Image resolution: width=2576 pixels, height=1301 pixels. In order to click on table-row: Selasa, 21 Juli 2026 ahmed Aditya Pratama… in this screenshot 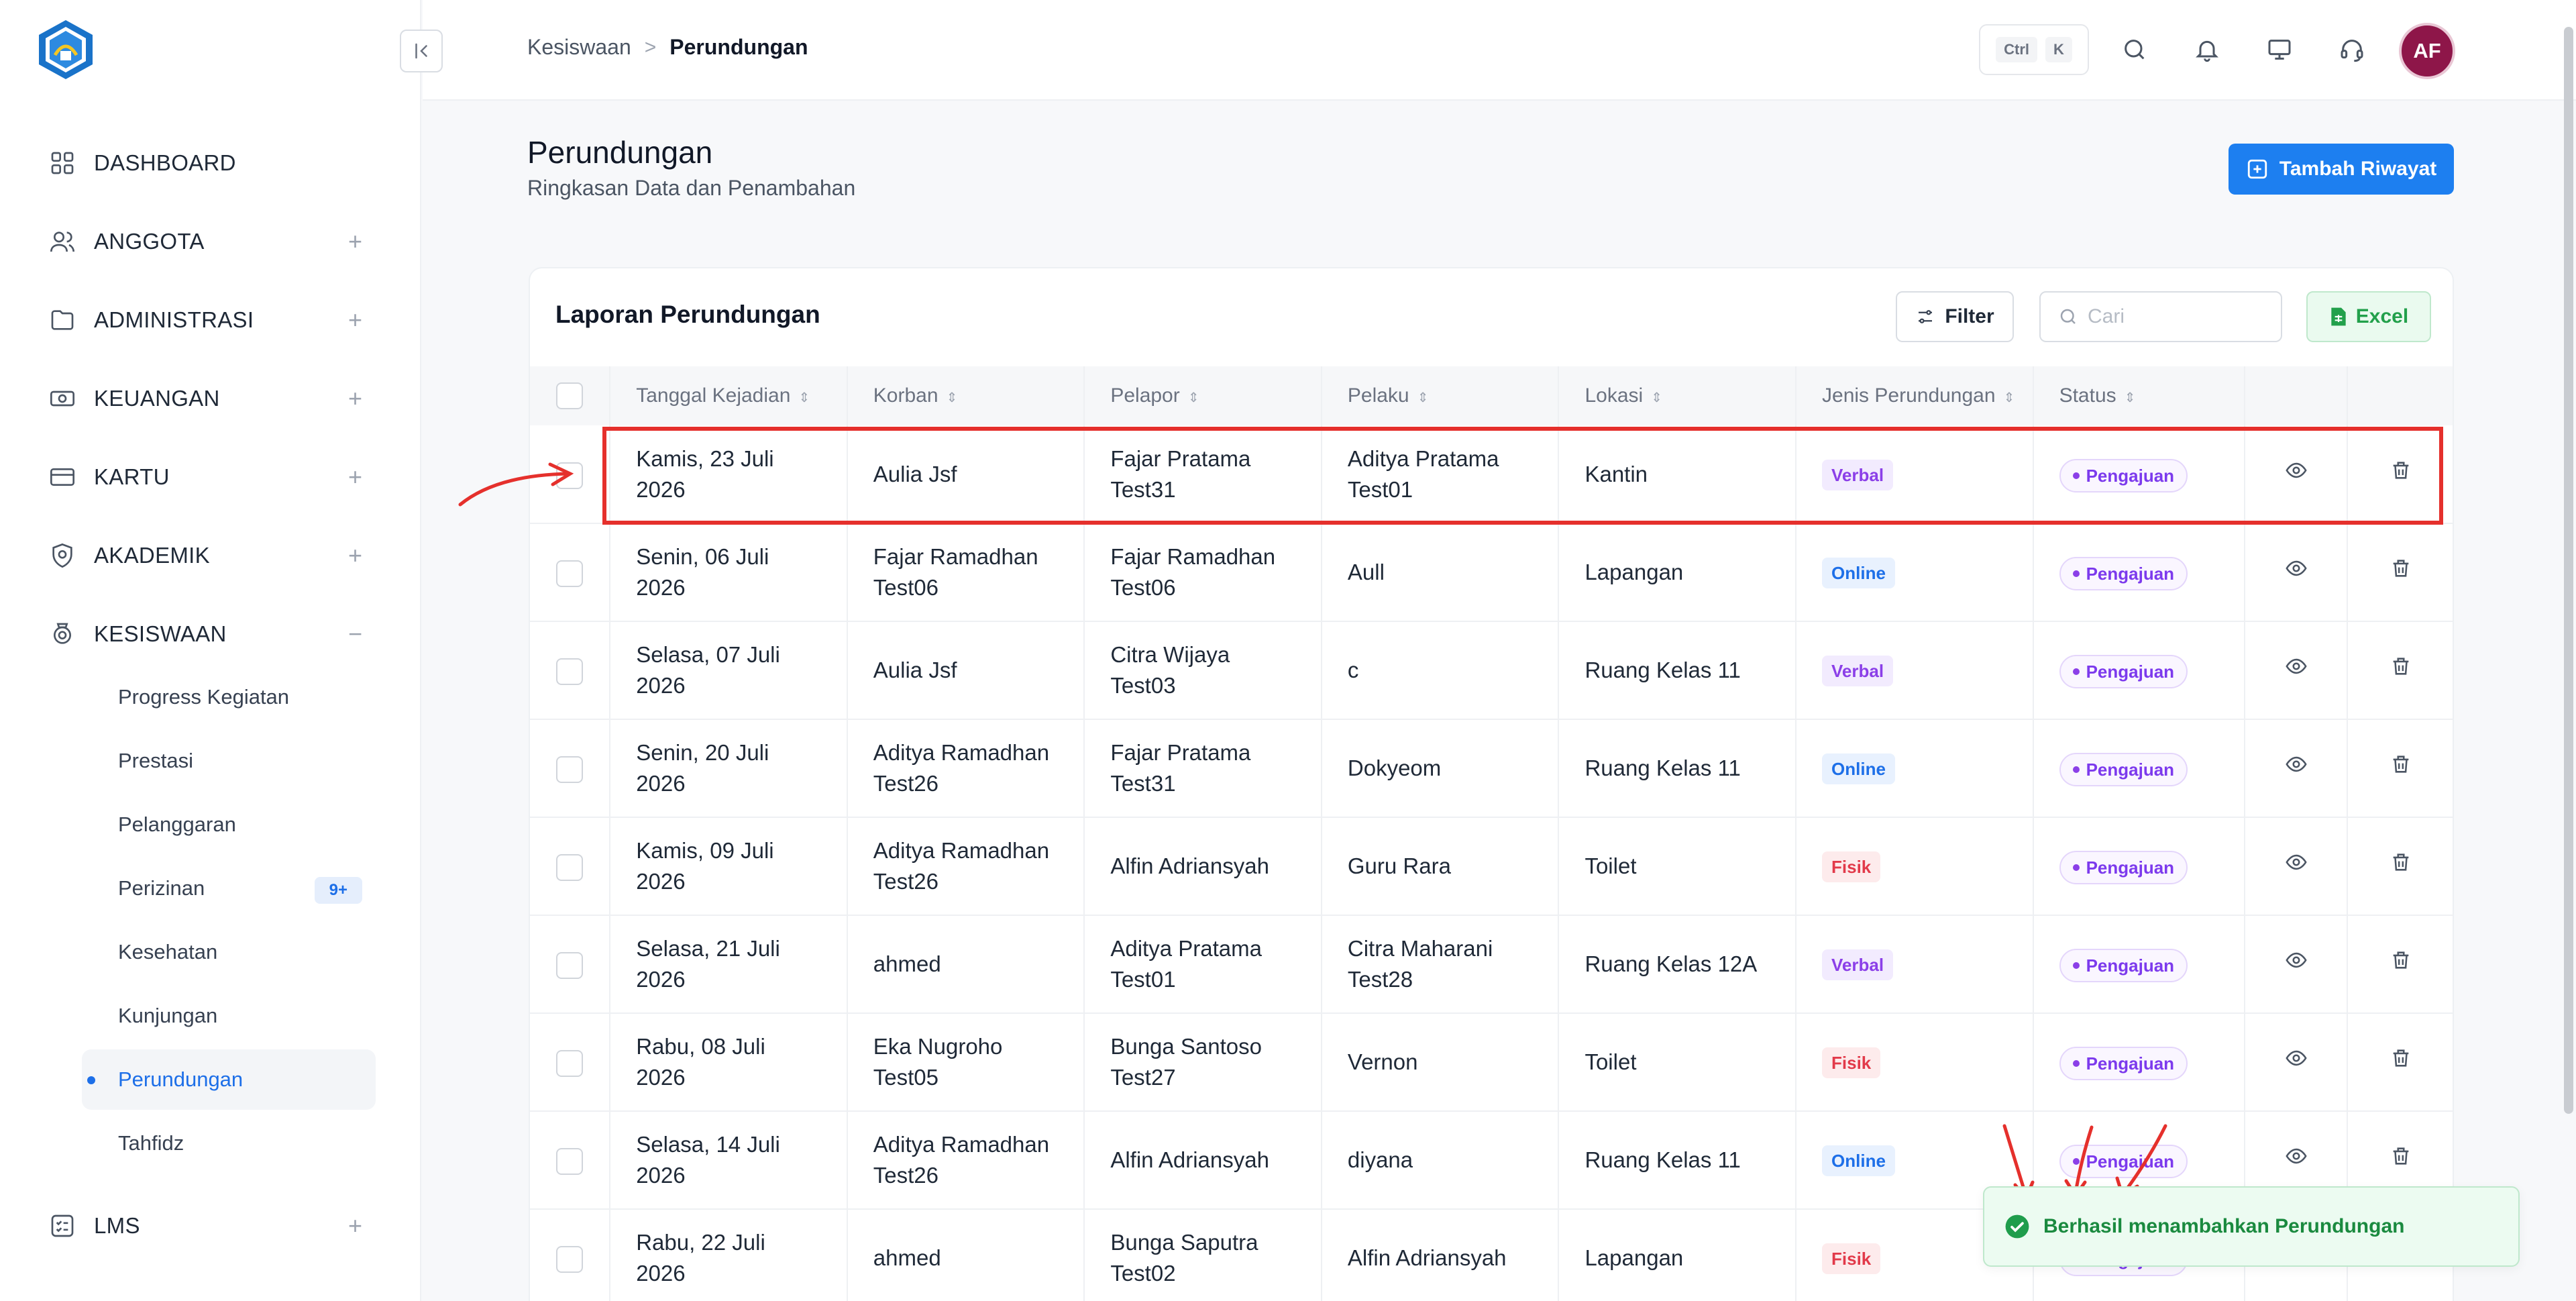, I will do `click(1491, 964)`.